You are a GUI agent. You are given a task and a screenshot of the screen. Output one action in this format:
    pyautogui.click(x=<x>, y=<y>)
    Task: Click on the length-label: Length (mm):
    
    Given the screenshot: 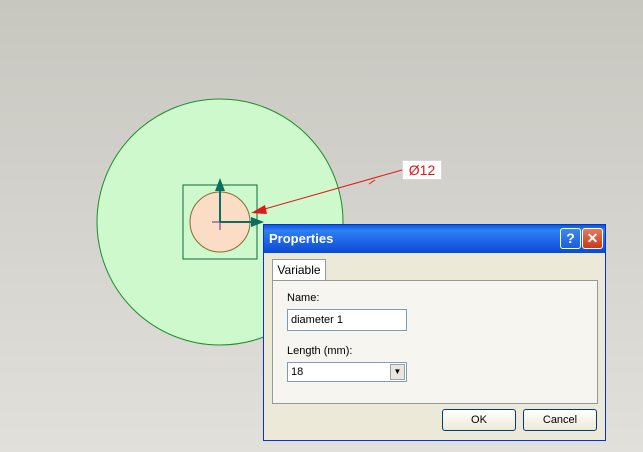 What is the action you would take?
    pyautogui.click(x=320, y=351)
    